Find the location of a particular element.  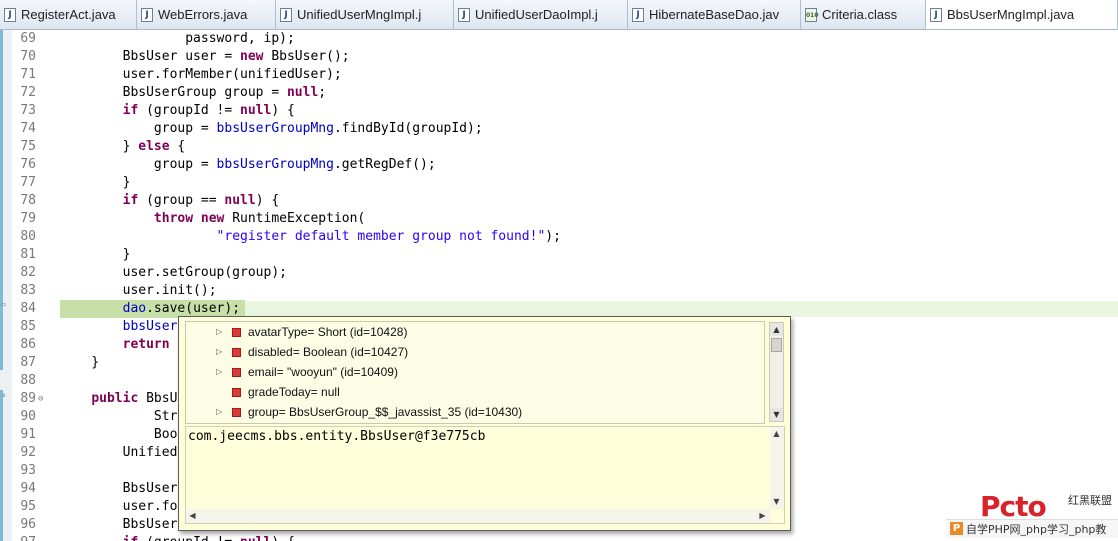

watermark-bar-text: 自学PHP网_php学习_php教 is located at coordinates (1036, 529).